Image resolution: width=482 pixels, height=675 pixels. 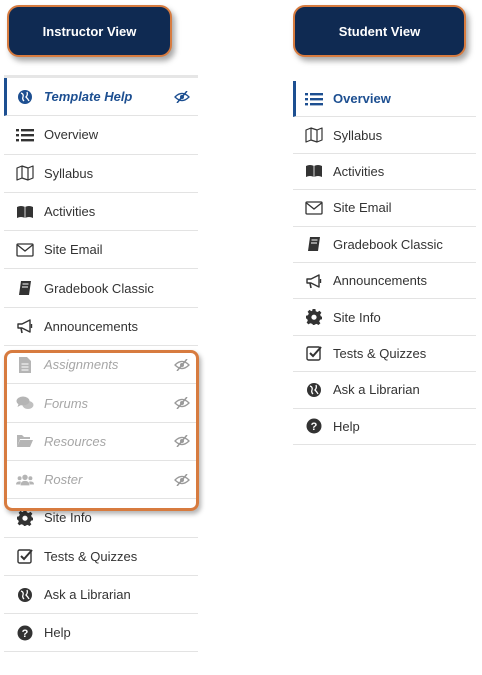 What do you see at coordinates (63, 480) in the screenshot?
I see `menu-item-label: Roster` at bounding box center [63, 480].